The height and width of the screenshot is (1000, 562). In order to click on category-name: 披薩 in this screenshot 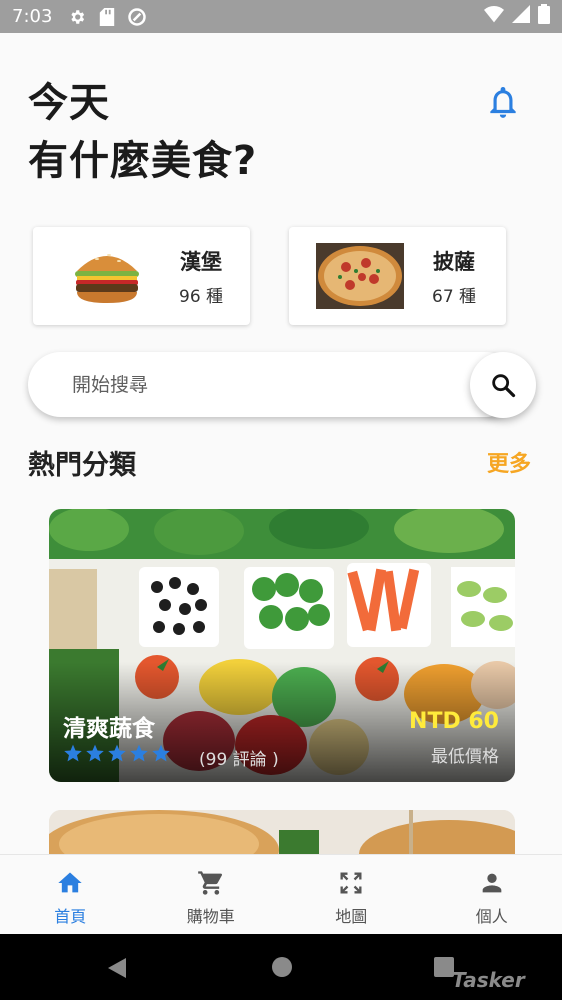, I will do `click(454, 261)`.